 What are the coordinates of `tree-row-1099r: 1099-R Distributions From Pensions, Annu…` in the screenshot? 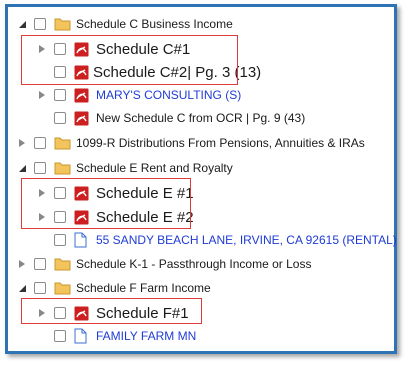 It's located at (190, 143).